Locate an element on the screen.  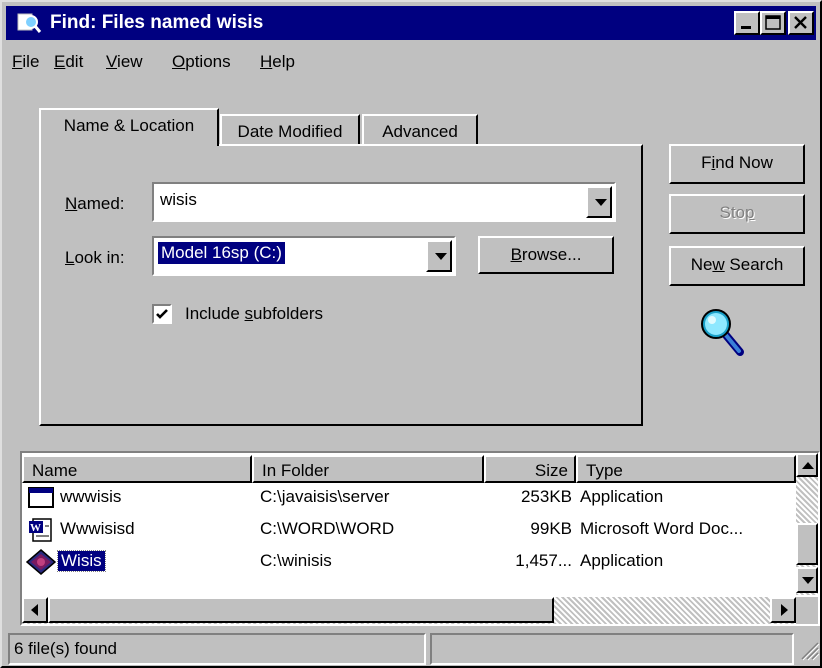
find-now-button: Find Now is located at coordinates (737, 164).